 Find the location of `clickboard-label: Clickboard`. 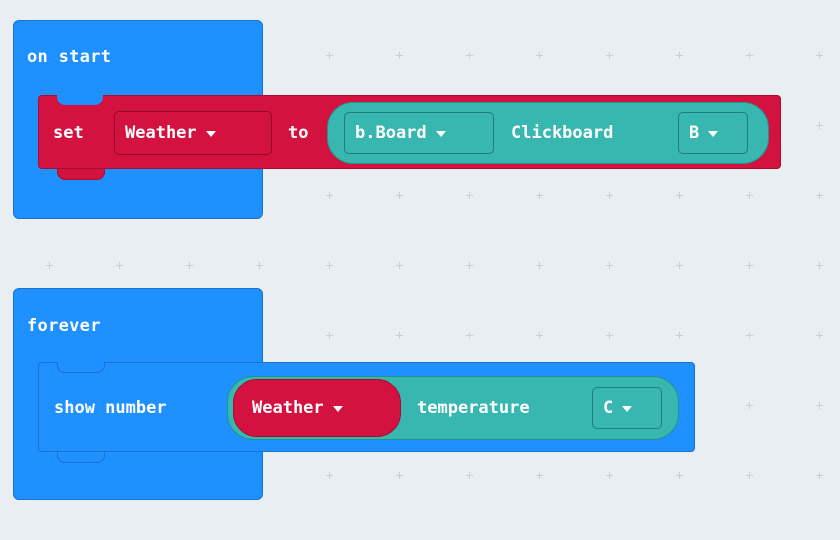

clickboard-label: Clickboard is located at coordinates (562, 133).